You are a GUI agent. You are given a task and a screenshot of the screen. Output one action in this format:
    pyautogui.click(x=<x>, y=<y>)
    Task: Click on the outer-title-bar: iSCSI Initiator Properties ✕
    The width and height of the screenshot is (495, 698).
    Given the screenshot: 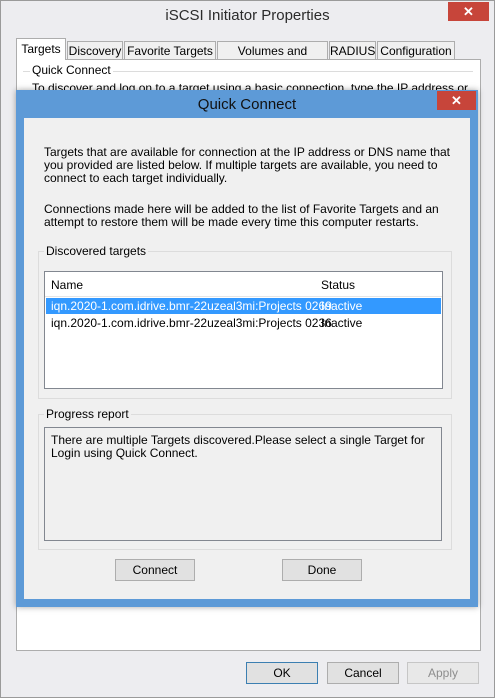 What is the action you would take?
    pyautogui.click(x=247, y=16)
    